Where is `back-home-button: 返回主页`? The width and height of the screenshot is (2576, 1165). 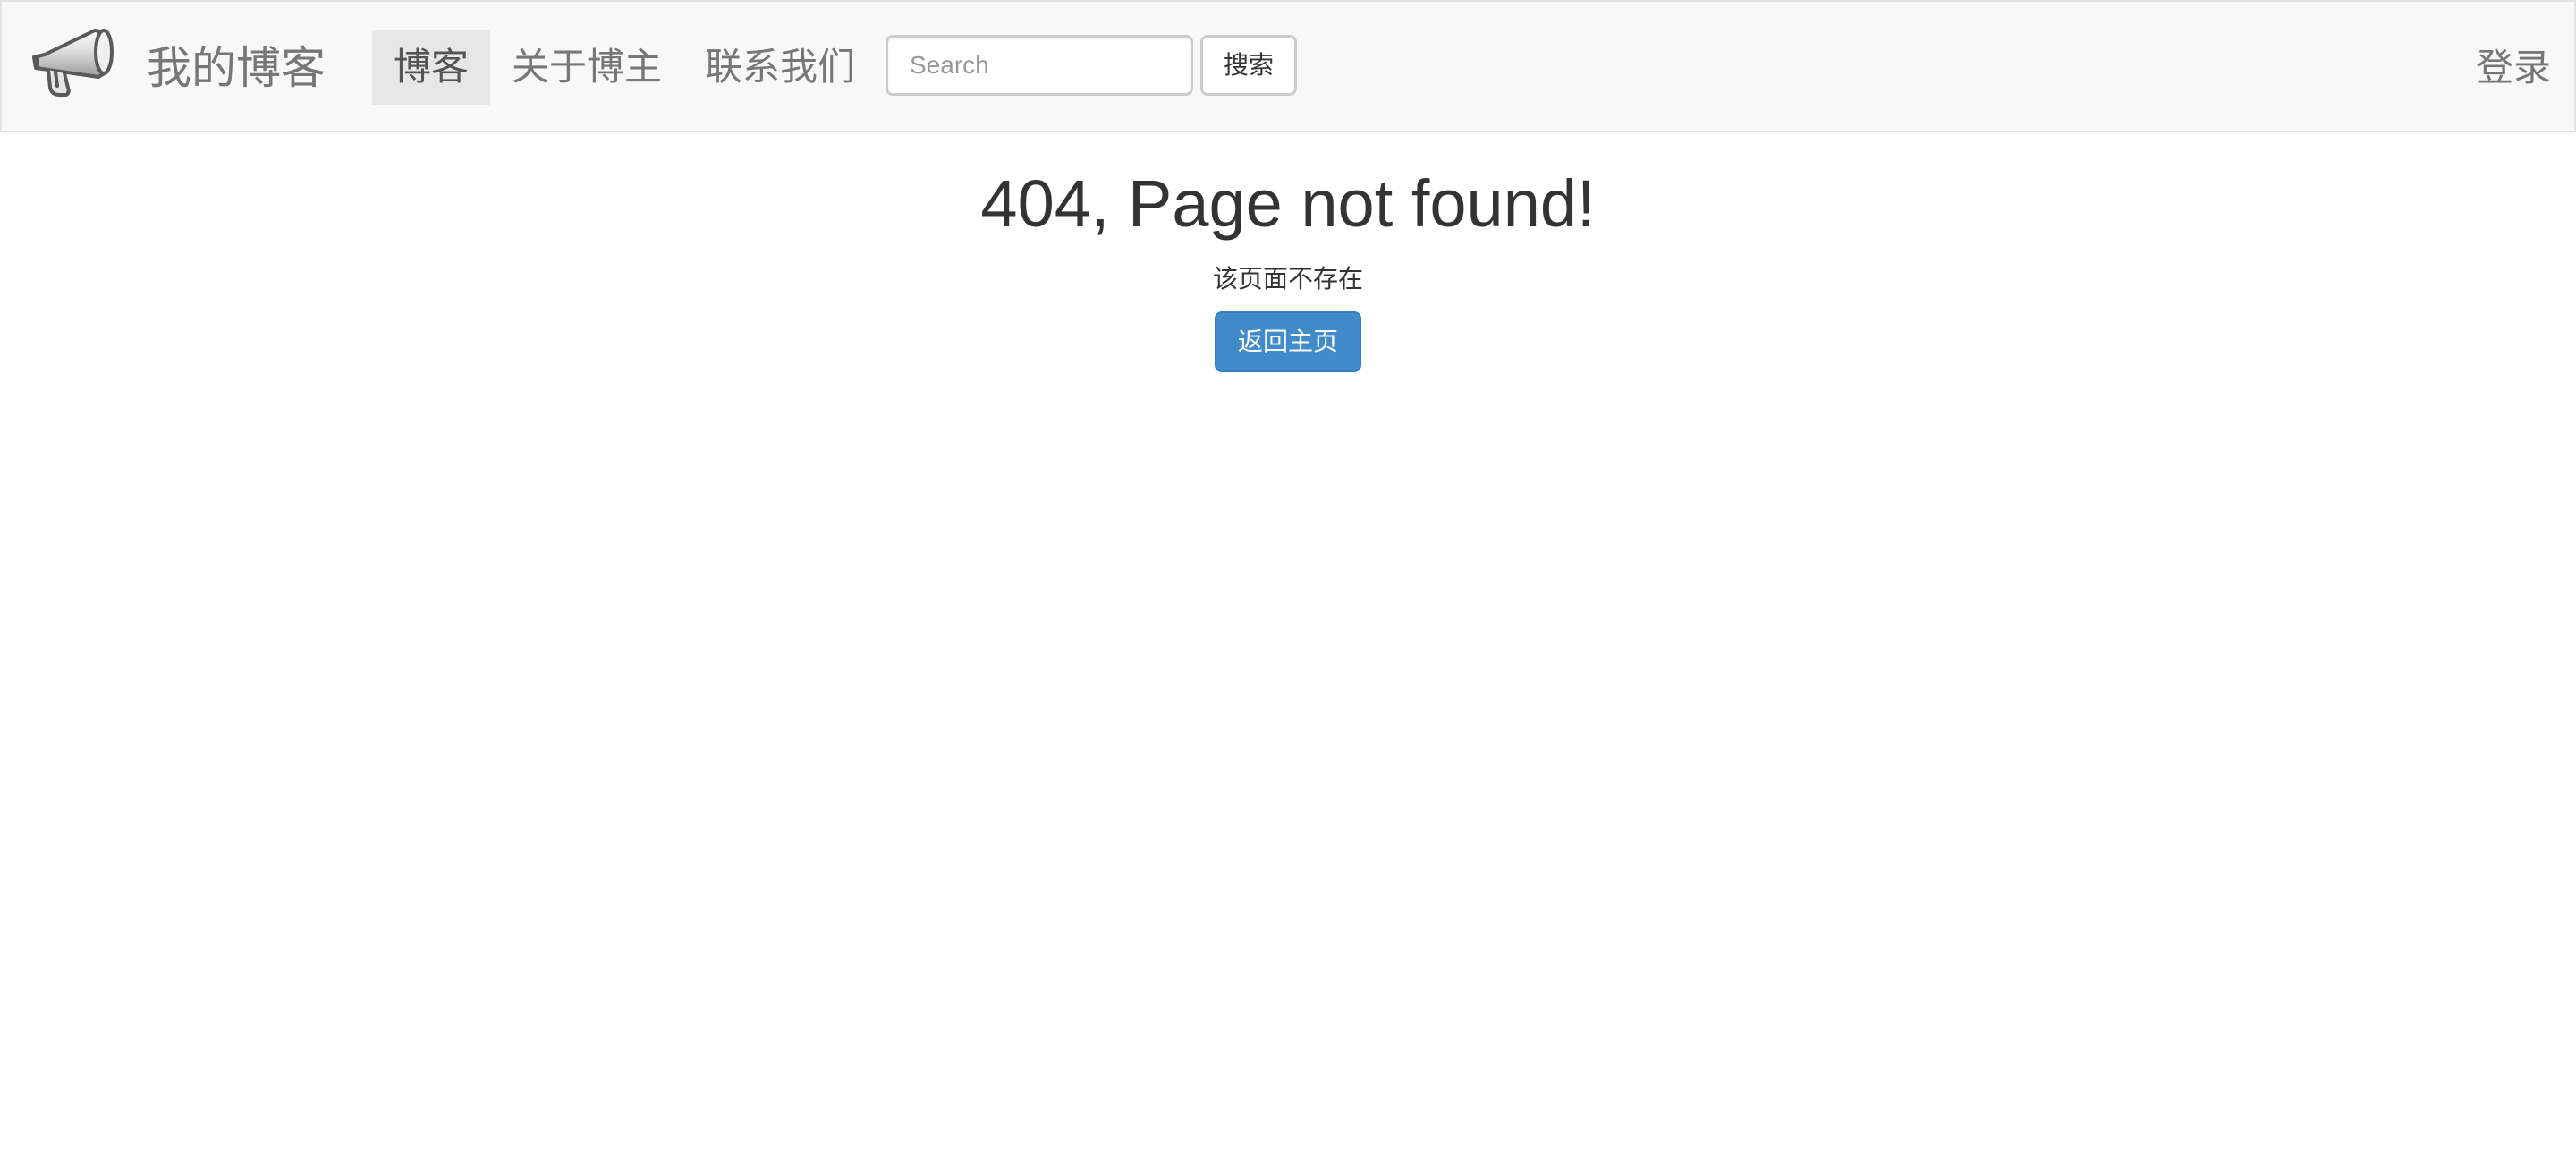 back-home-button: 返回主页 is located at coordinates (1288, 341).